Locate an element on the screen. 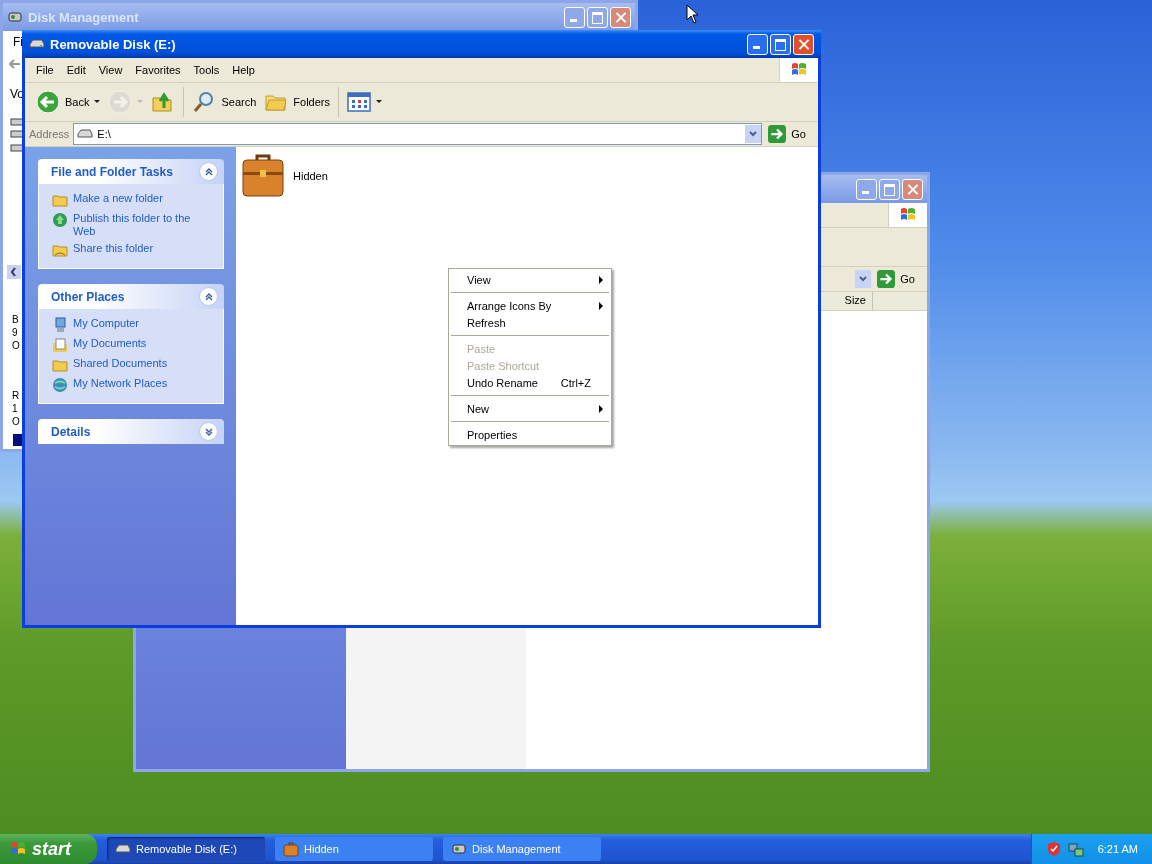 Image resolution: width=1152 pixels, height=864 pixels. panel-header: Details is located at coordinates (131, 431).